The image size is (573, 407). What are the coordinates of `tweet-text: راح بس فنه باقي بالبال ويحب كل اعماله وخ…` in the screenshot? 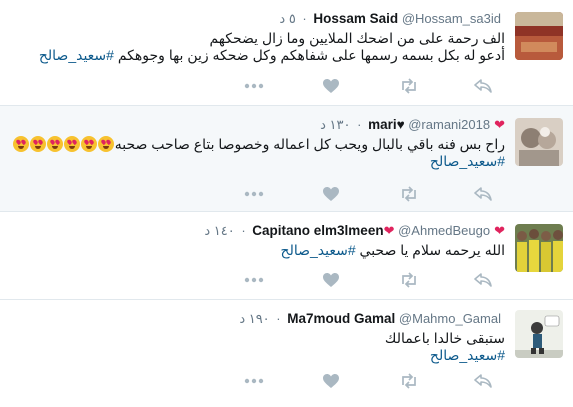 It's located at (258, 153).